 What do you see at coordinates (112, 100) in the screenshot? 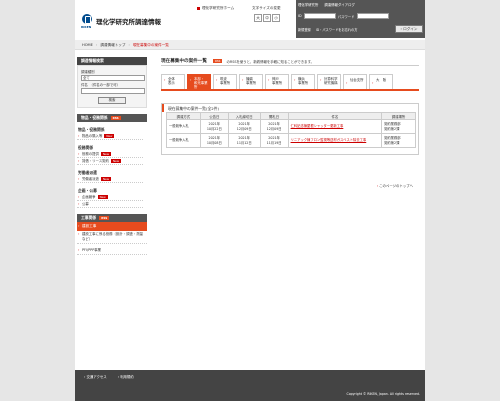
I see `search-button: 検索` at bounding box center [112, 100].